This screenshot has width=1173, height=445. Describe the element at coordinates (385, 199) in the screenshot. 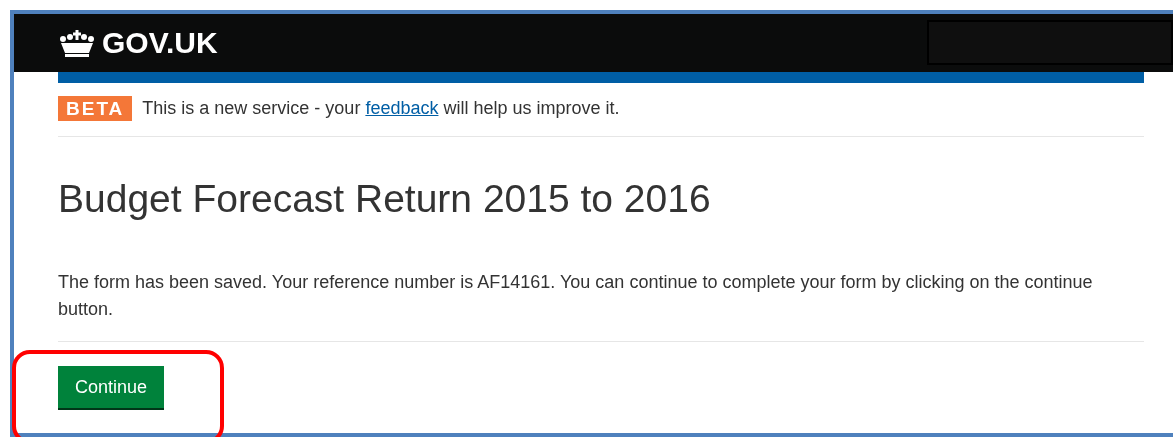

I see `page-heading: Budget Forecast Return 2015 to 2016` at that location.